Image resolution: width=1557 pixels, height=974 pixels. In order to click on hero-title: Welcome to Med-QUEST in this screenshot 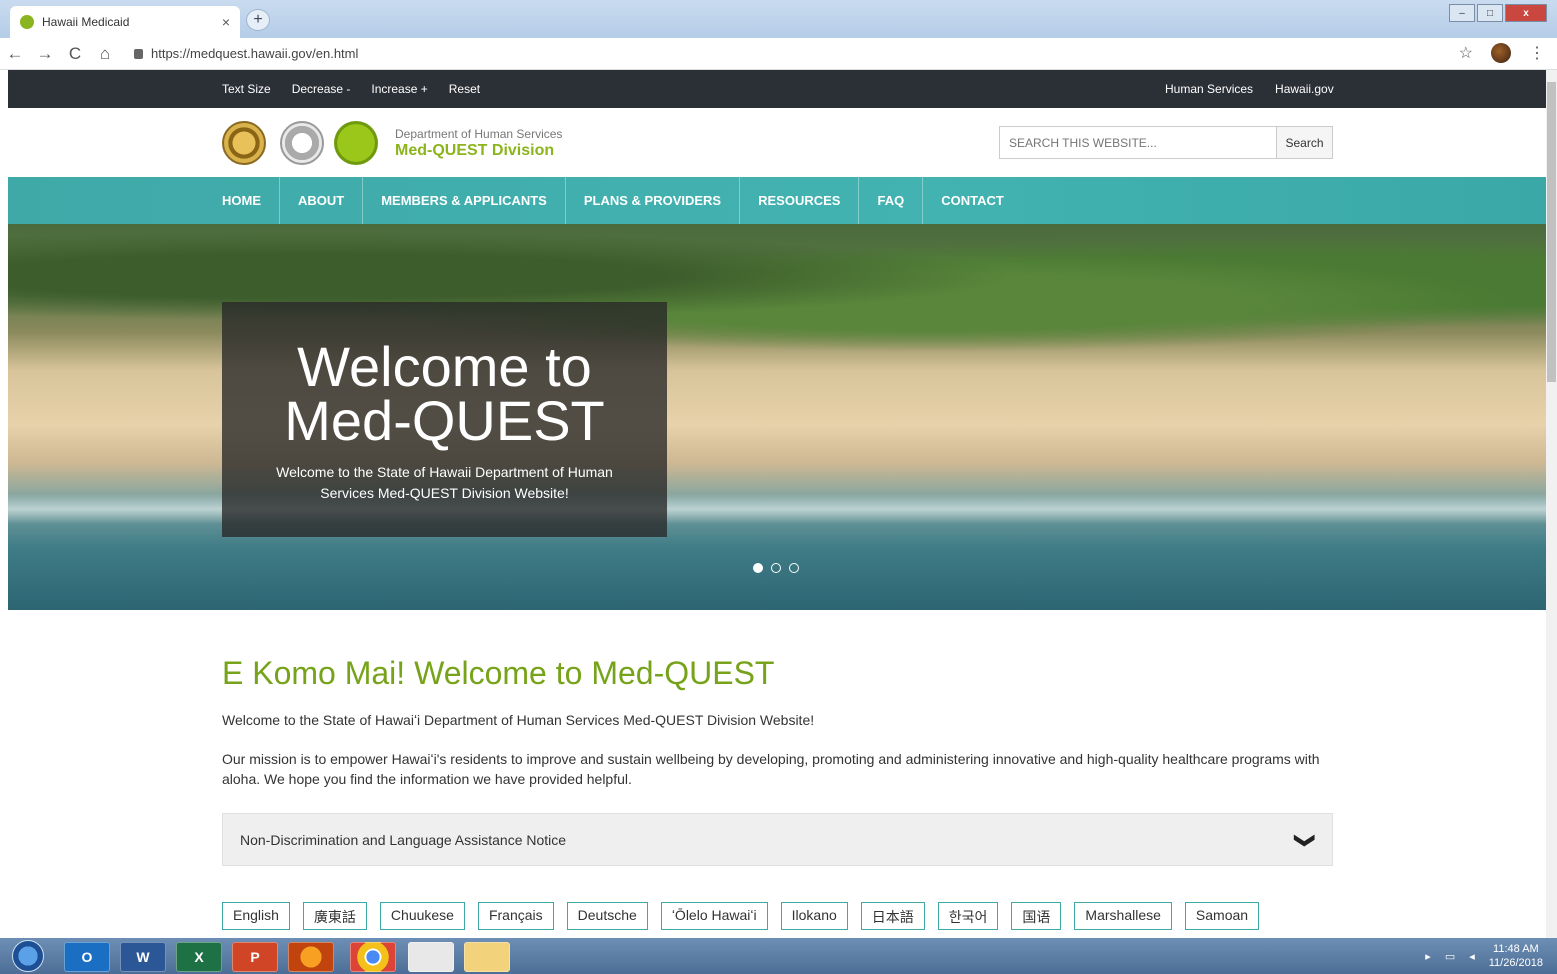, I will do `click(444, 394)`.